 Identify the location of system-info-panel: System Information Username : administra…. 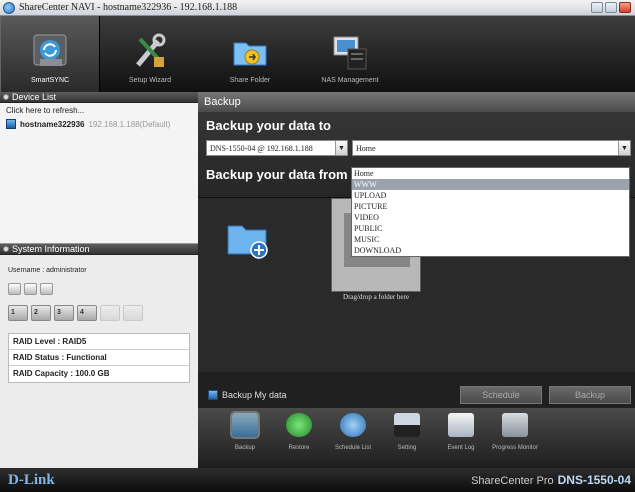
(99, 355).